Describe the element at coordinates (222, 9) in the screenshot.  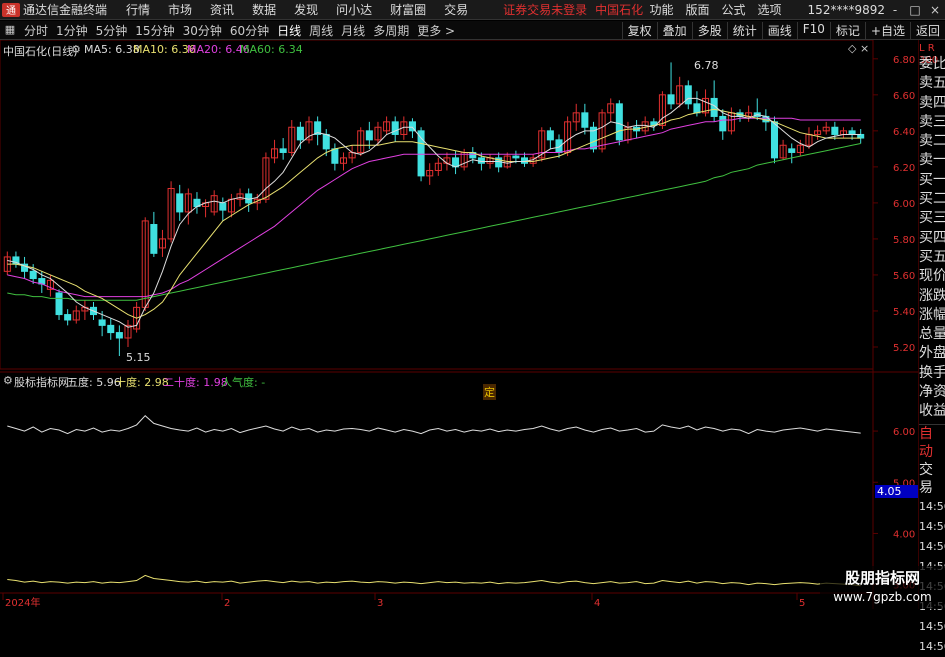
I see `menu-news: 资讯` at that location.